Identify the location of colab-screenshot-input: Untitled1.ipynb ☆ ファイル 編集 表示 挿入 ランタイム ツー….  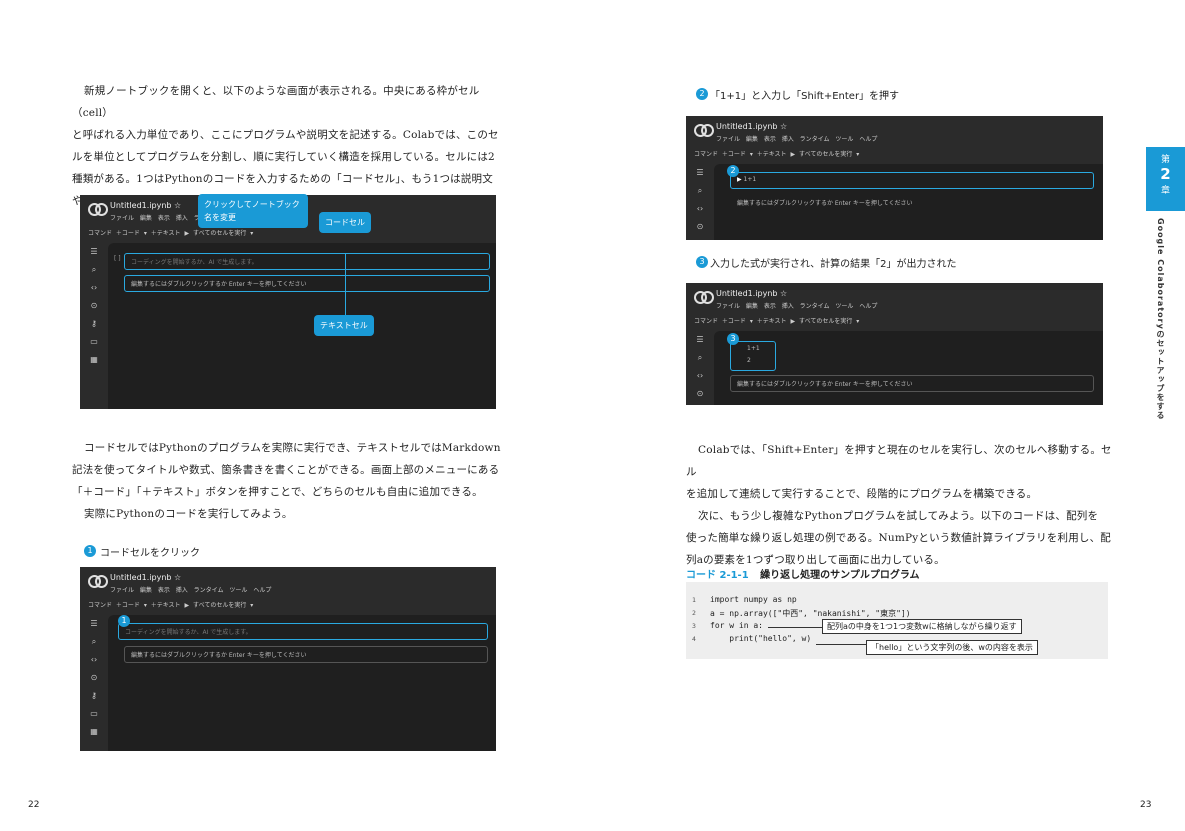
(894, 178).